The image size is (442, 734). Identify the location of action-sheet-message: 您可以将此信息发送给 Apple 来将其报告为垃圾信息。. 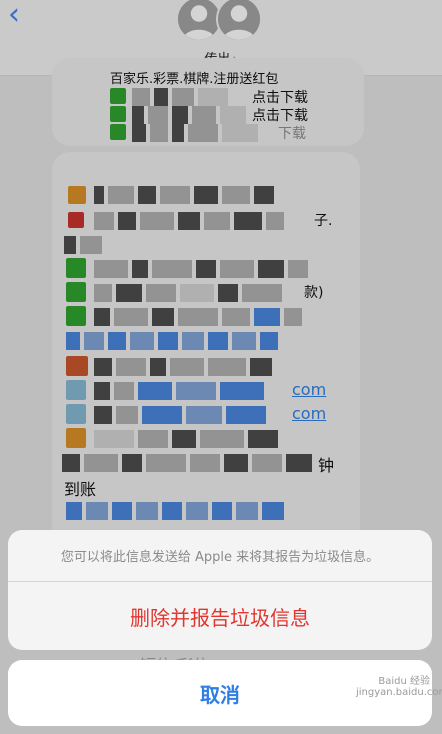
(220, 556).